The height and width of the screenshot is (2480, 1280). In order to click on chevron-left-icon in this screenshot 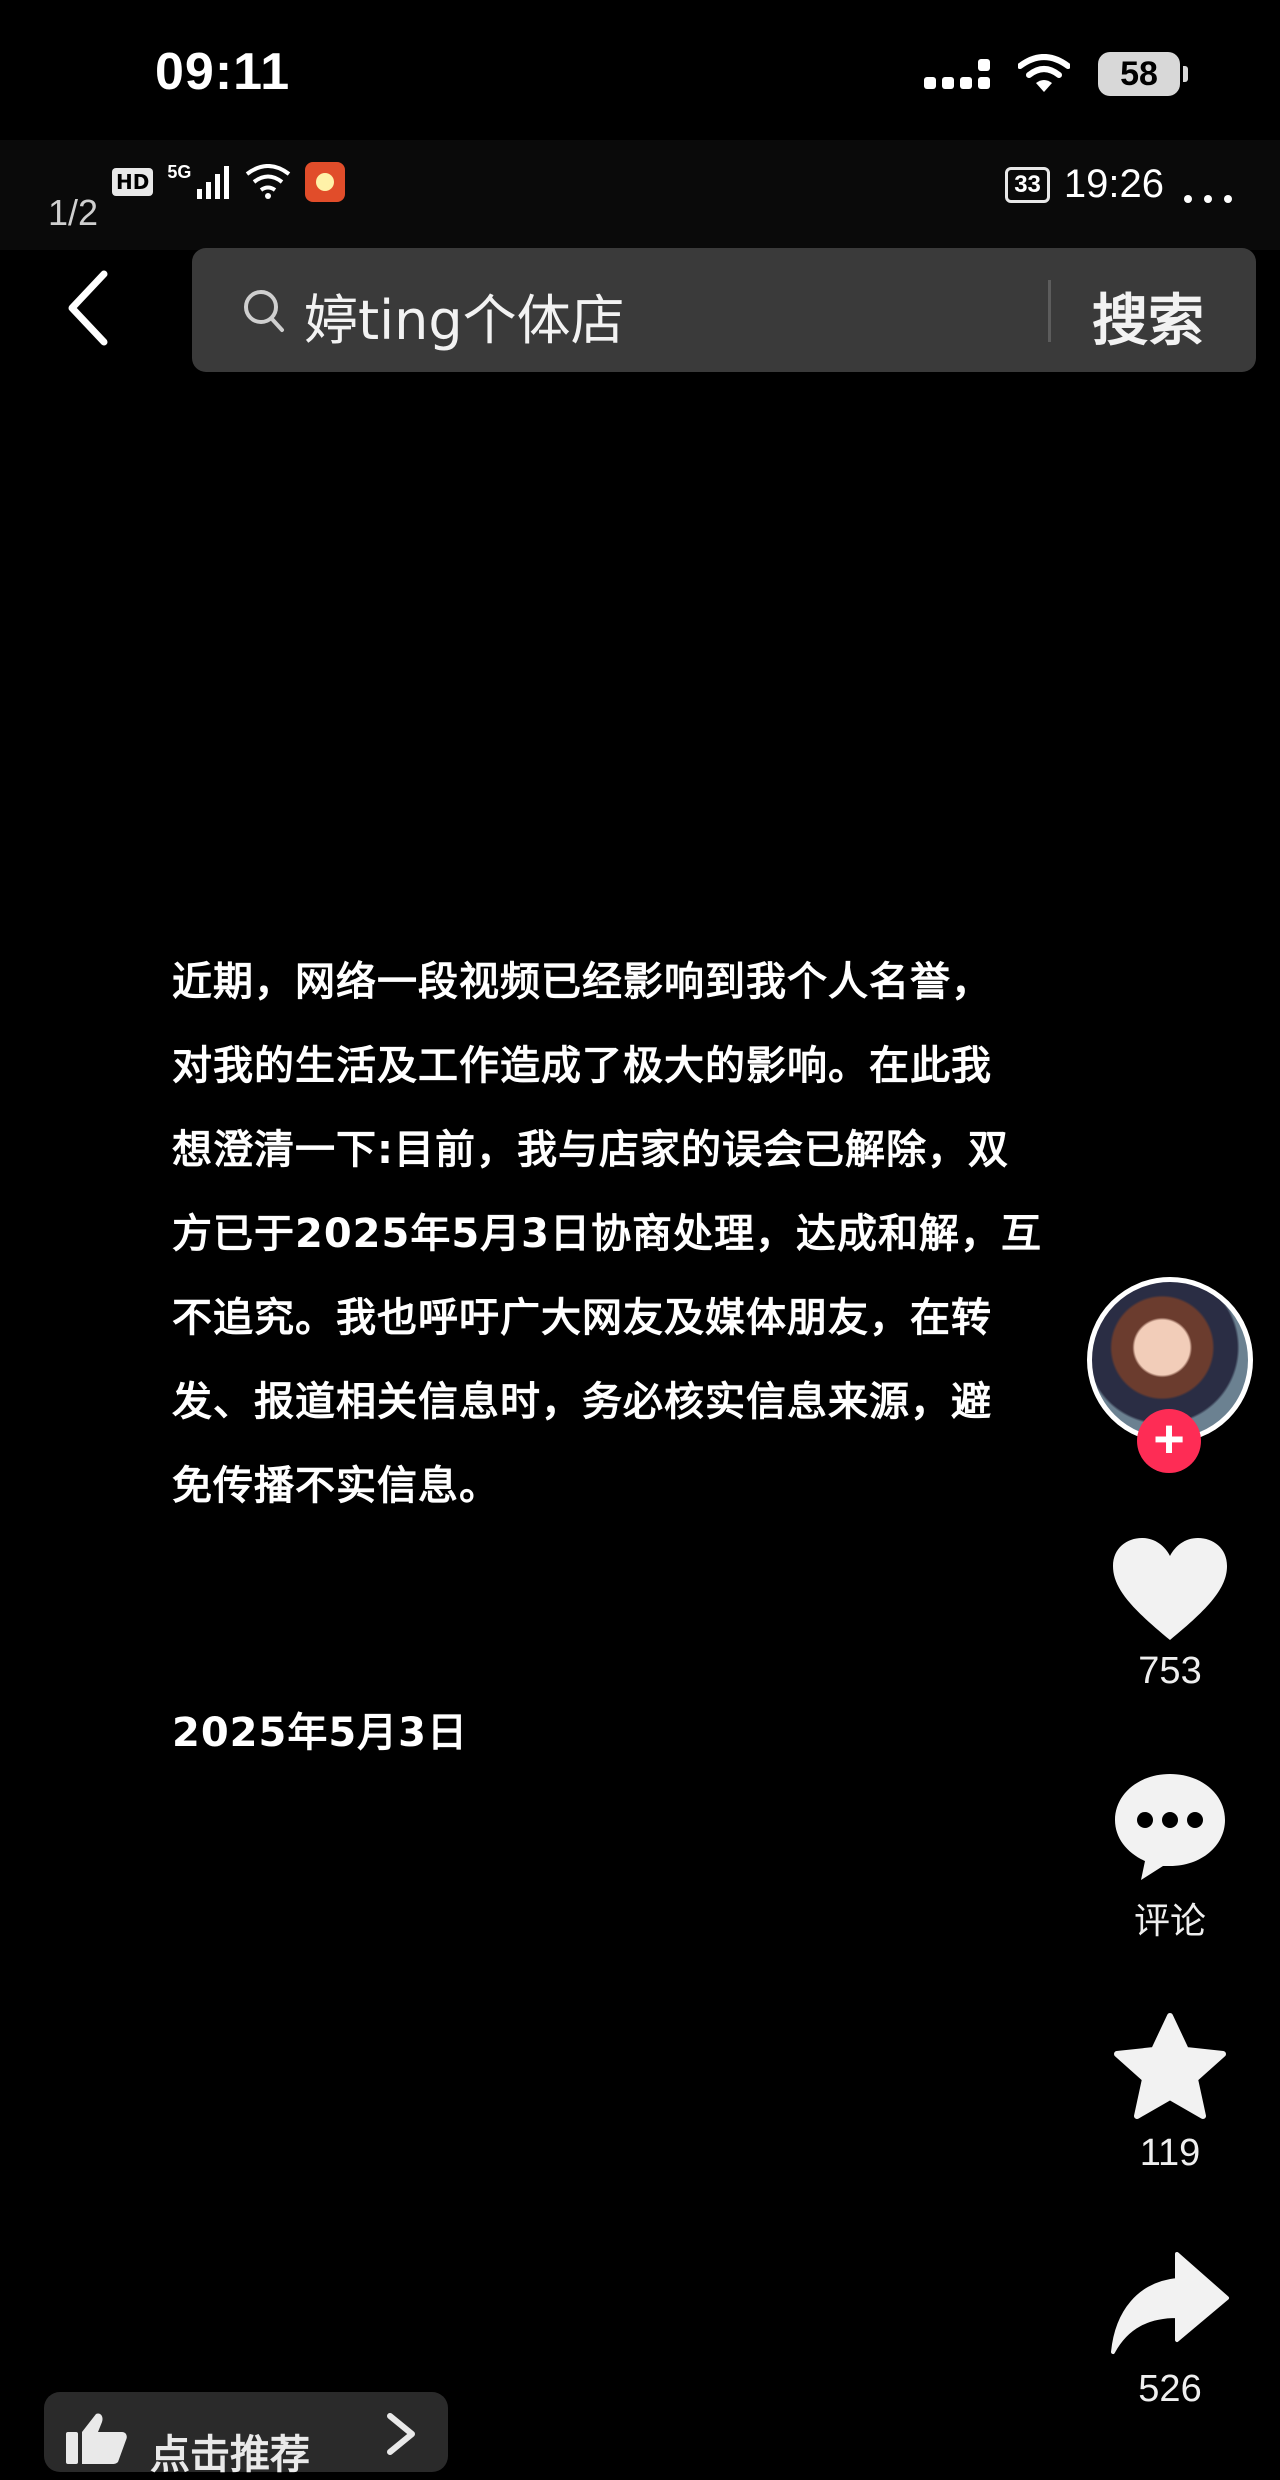, I will do `click(88, 308)`.